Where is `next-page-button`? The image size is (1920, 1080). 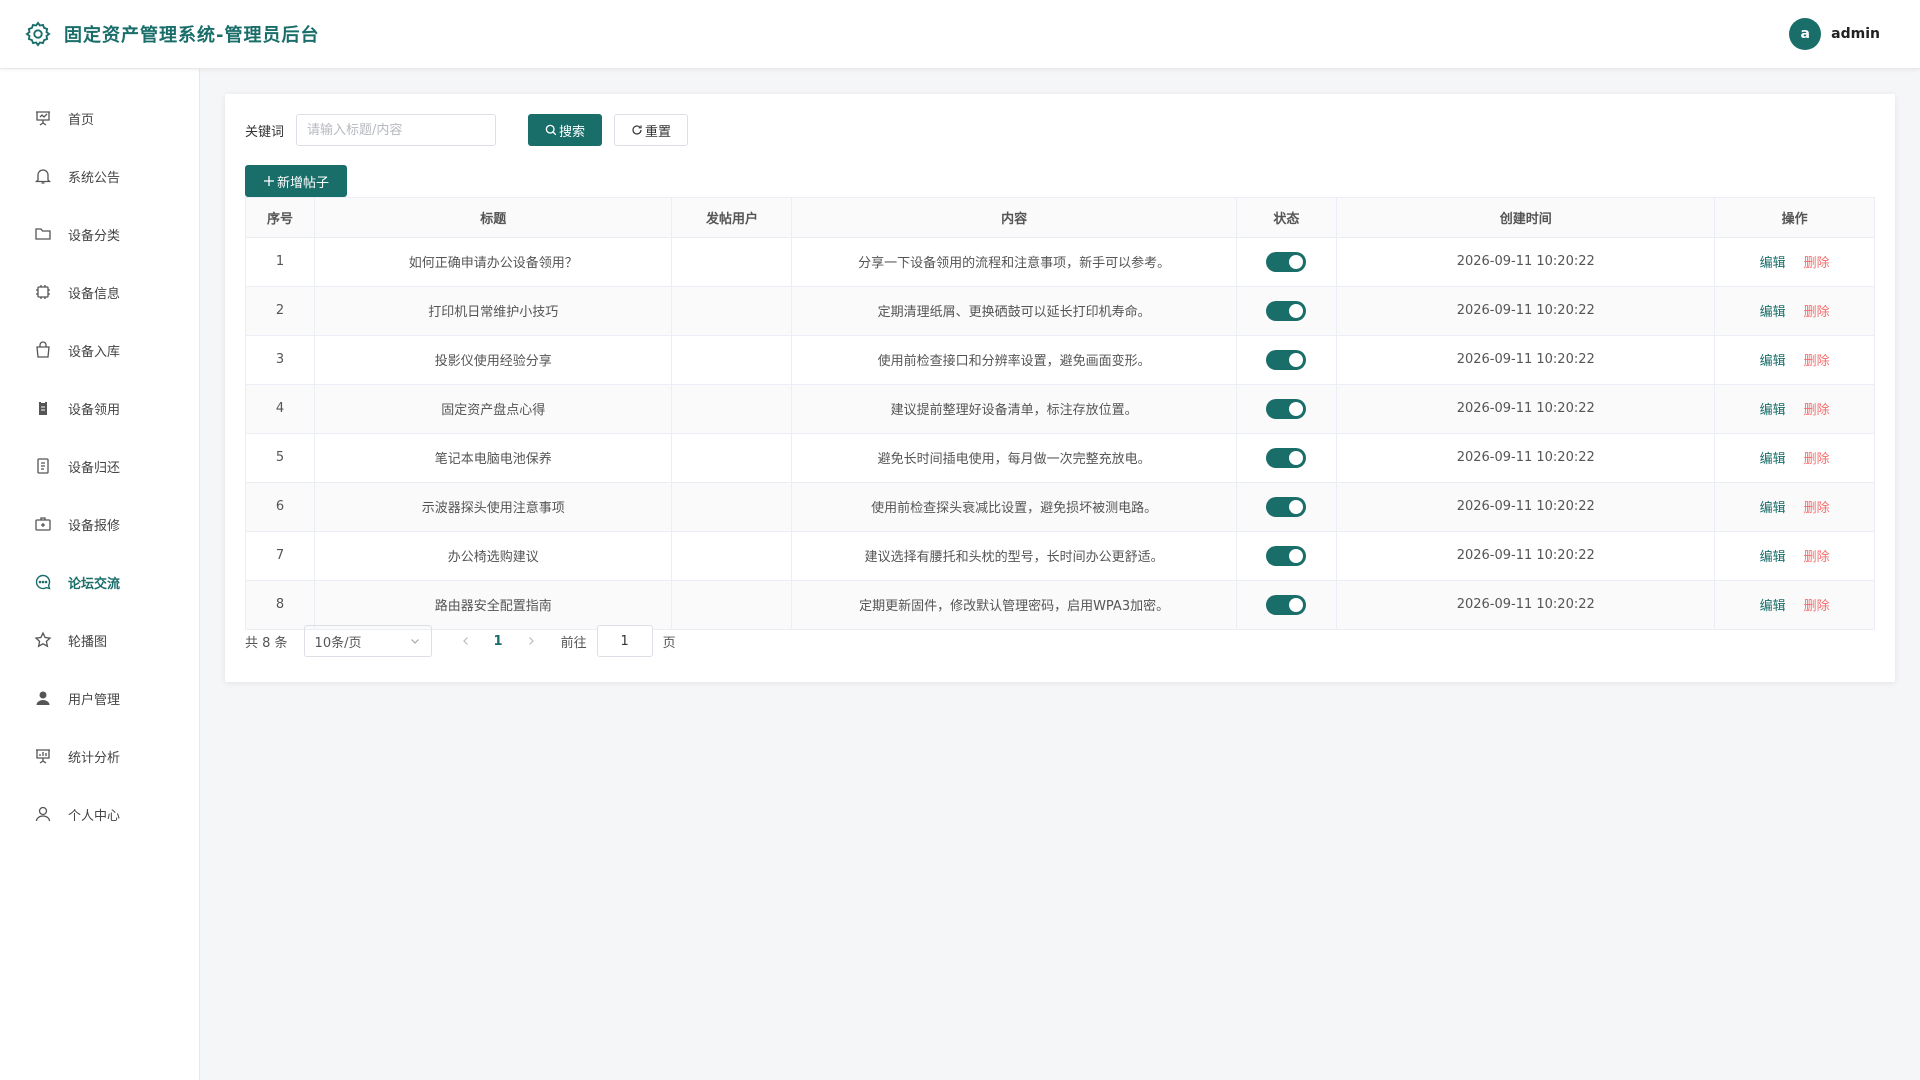 next-page-button is located at coordinates (531, 641).